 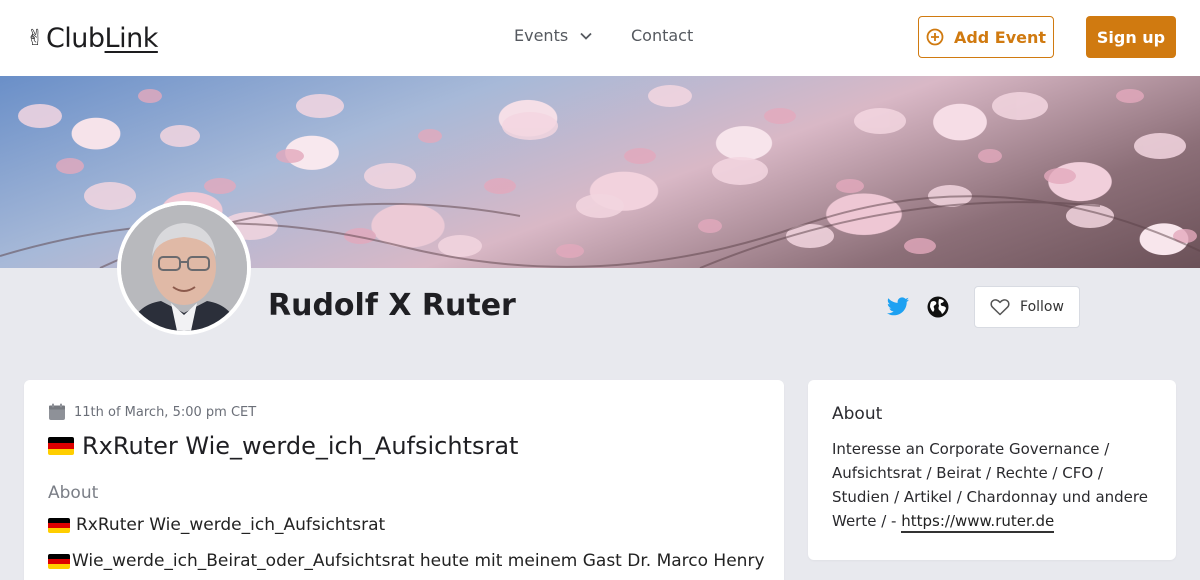 I want to click on follow-label: Follow, so click(x=1042, y=307).